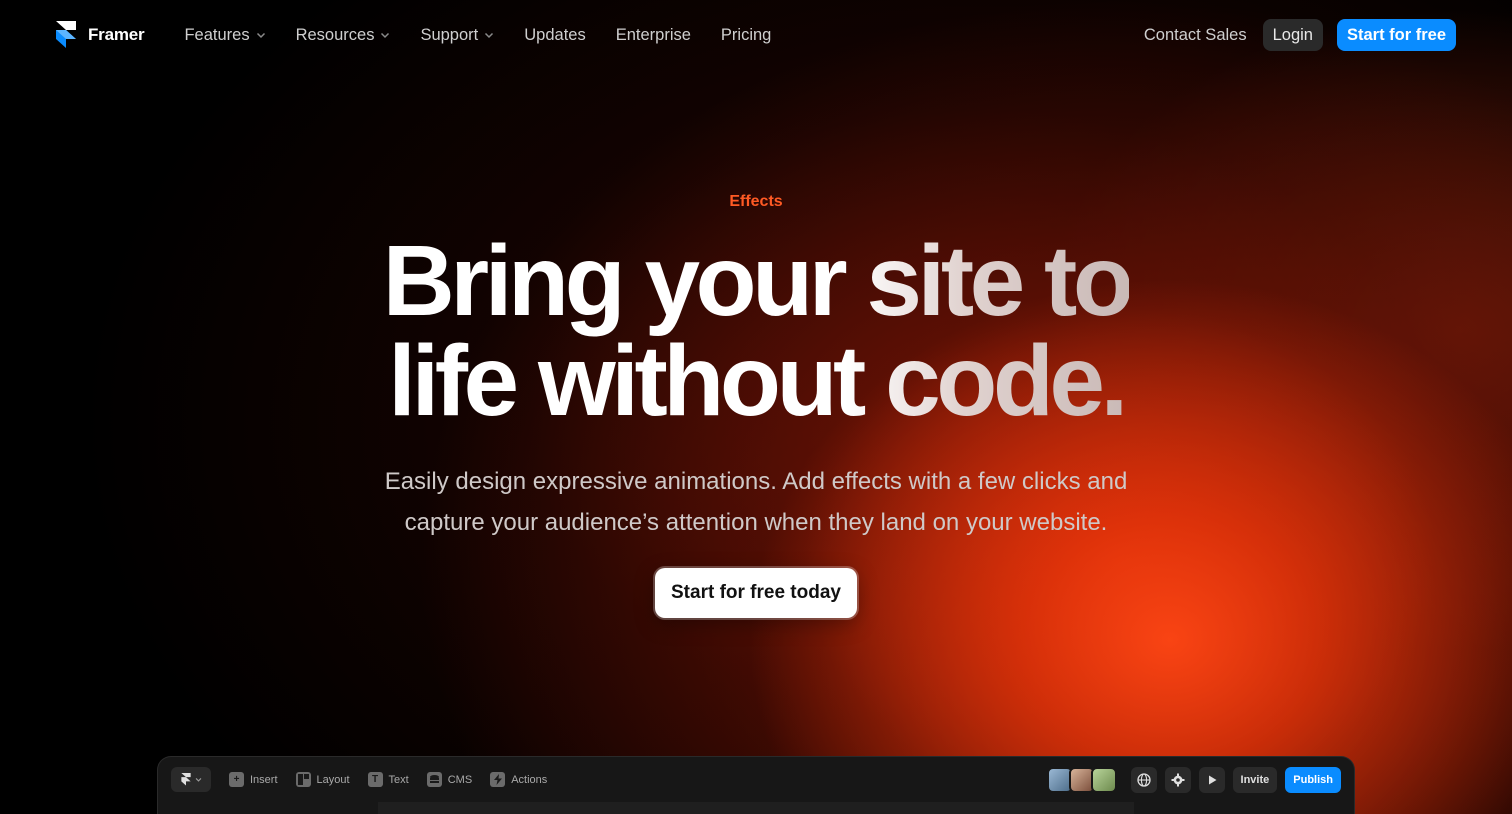 The width and height of the screenshot is (1512, 814). I want to click on nav-item-label: Pricing, so click(746, 34).